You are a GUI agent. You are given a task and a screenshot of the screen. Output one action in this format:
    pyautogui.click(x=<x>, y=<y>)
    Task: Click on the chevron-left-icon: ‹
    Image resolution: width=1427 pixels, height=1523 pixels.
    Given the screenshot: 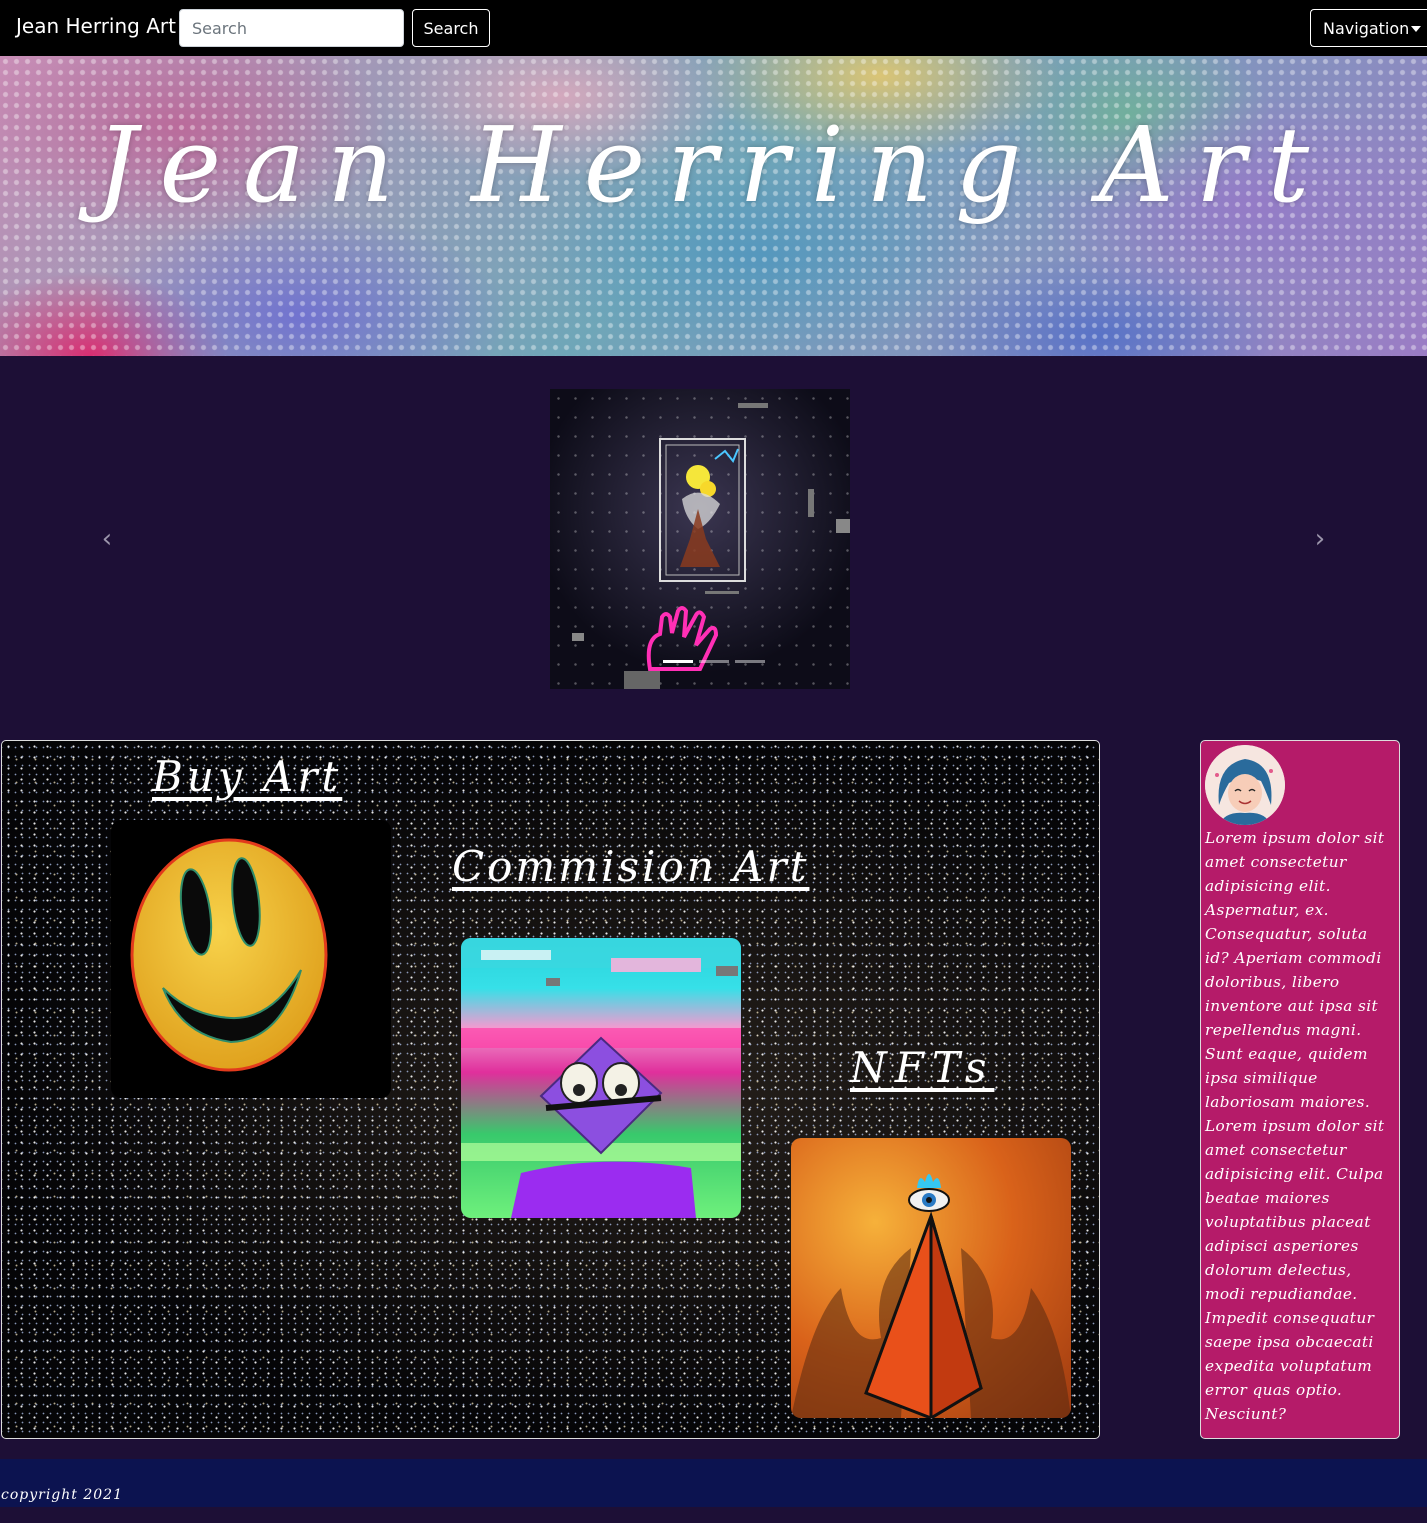 What is the action you would take?
    pyautogui.click(x=107, y=539)
    